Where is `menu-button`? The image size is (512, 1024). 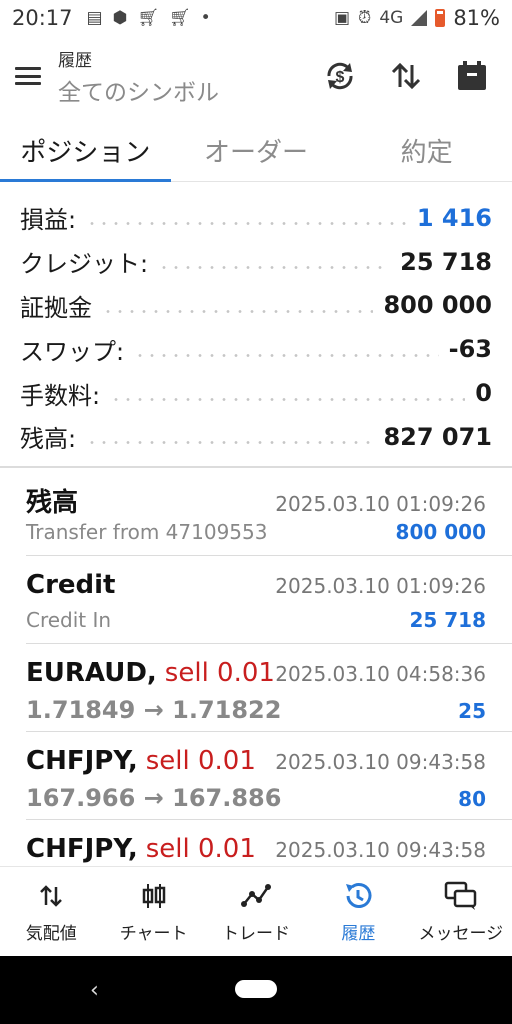
menu-button is located at coordinates (28, 76).